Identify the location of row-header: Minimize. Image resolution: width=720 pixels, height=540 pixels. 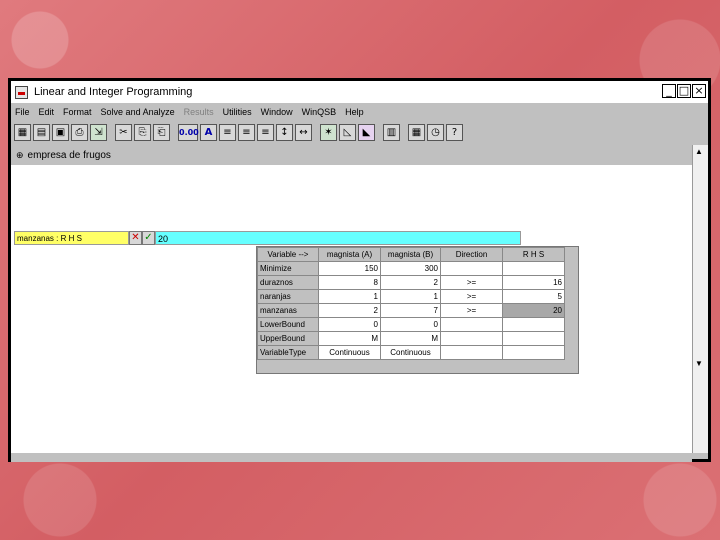
(288, 268).